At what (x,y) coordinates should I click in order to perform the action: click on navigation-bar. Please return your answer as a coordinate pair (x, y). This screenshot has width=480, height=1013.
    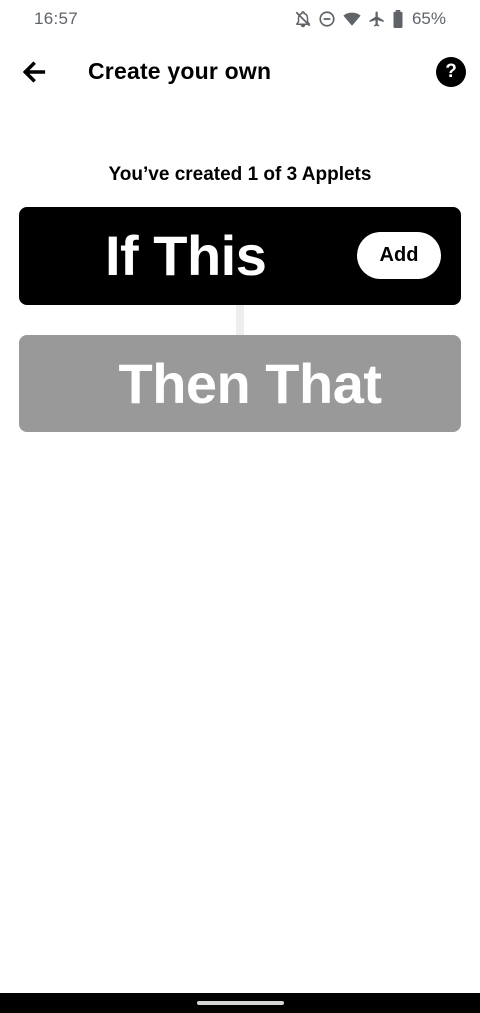
    Looking at the image, I should click on (240, 1003).